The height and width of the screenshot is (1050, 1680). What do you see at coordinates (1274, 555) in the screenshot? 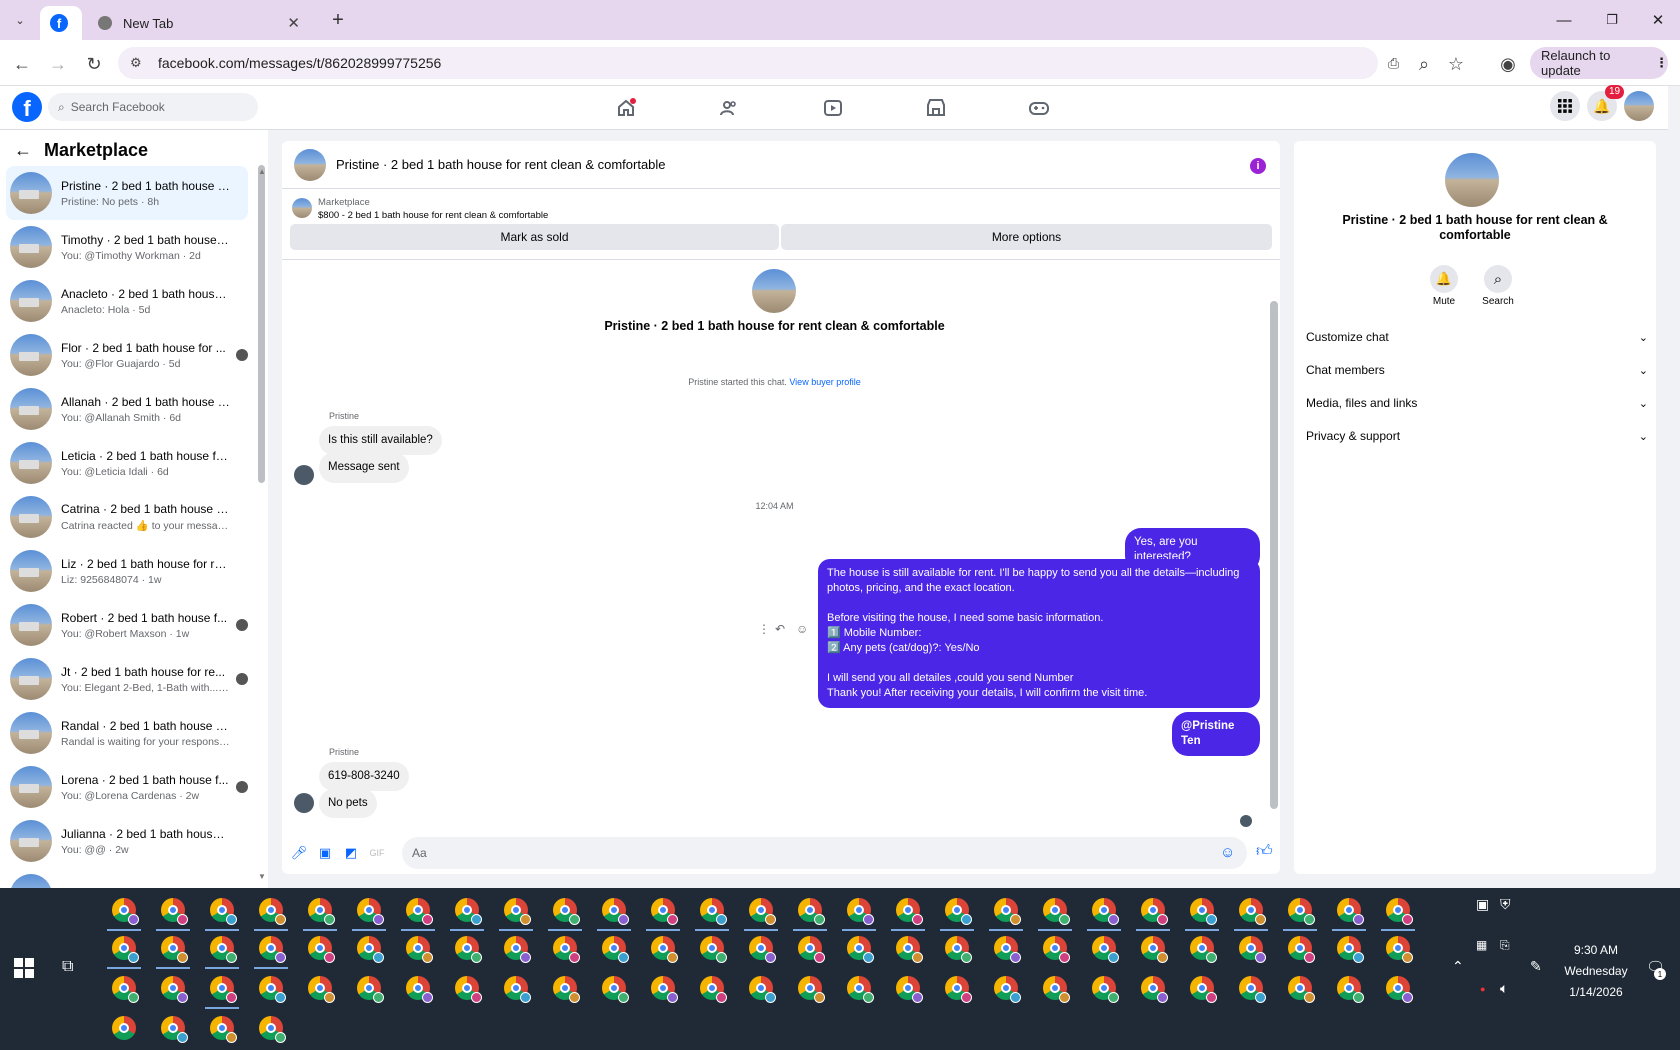
I see `conversation-scrollbar` at bounding box center [1274, 555].